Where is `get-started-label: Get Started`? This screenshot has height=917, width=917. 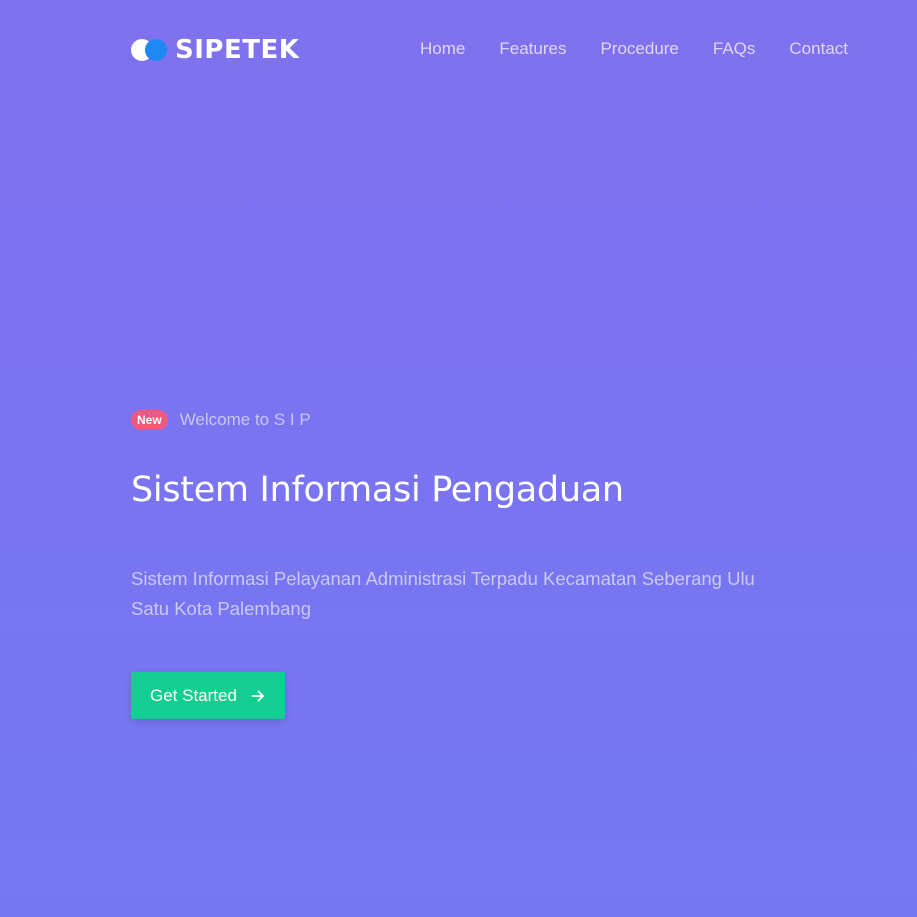 get-started-label: Get Started is located at coordinates (193, 695).